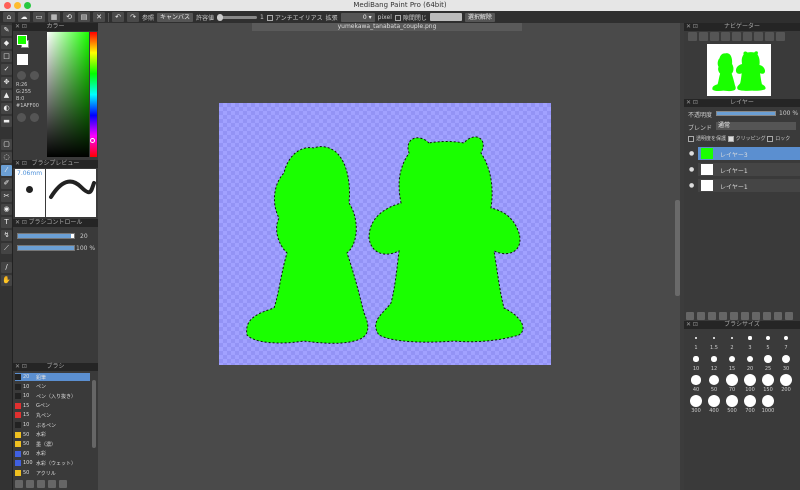 This screenshot has height=490, width=800. What do you see at coordinates (6, 235) in the screenshot?
I see `operation-tool-icon: ↯` at bounding box center [6, 235].